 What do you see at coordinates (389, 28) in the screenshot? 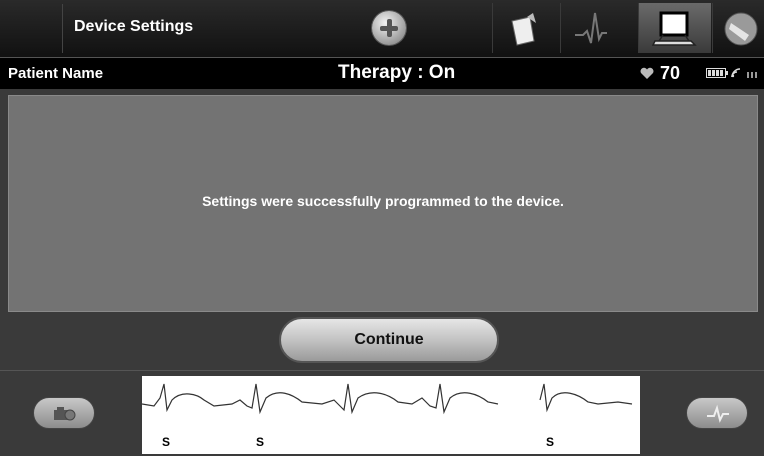
I see `add-button` at bounding box center [389, 28].